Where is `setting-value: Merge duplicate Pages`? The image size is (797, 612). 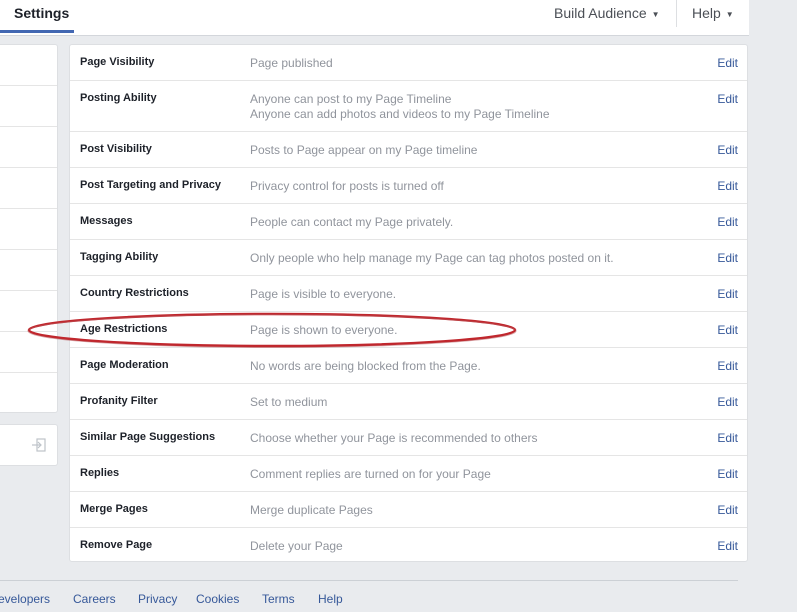 setting-value: Merge duplicate Pages is located at coordinates (311, 510).